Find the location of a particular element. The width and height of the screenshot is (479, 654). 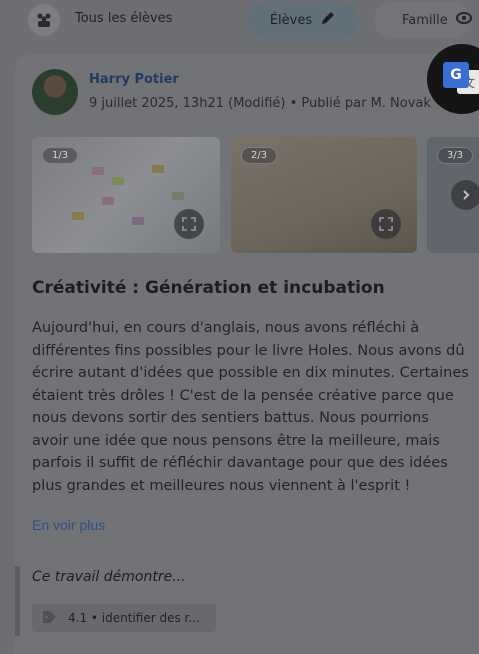

tag-icon is located at coordinates (50, 618).